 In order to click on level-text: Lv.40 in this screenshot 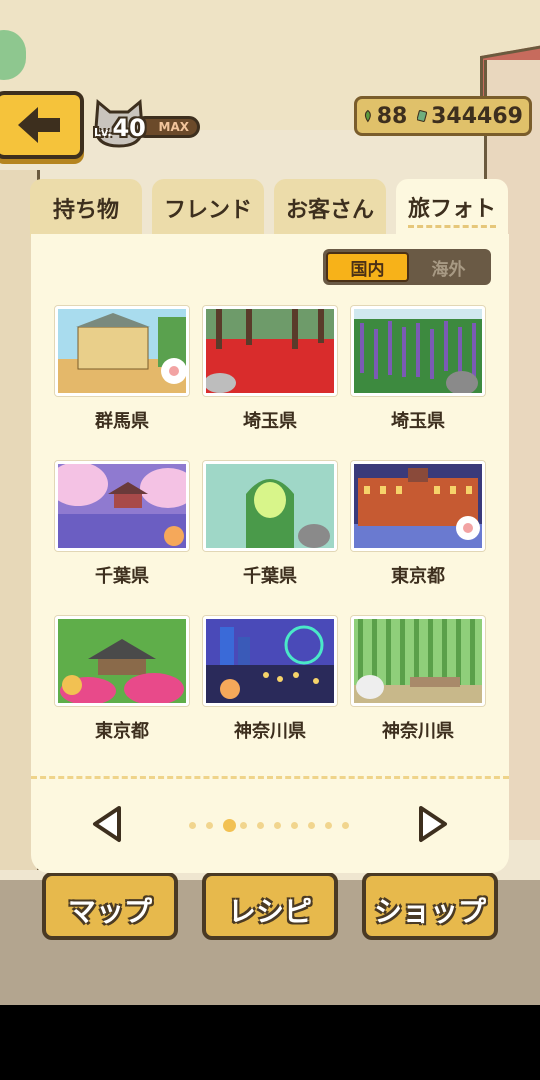, I will do `click(120, 128)`.